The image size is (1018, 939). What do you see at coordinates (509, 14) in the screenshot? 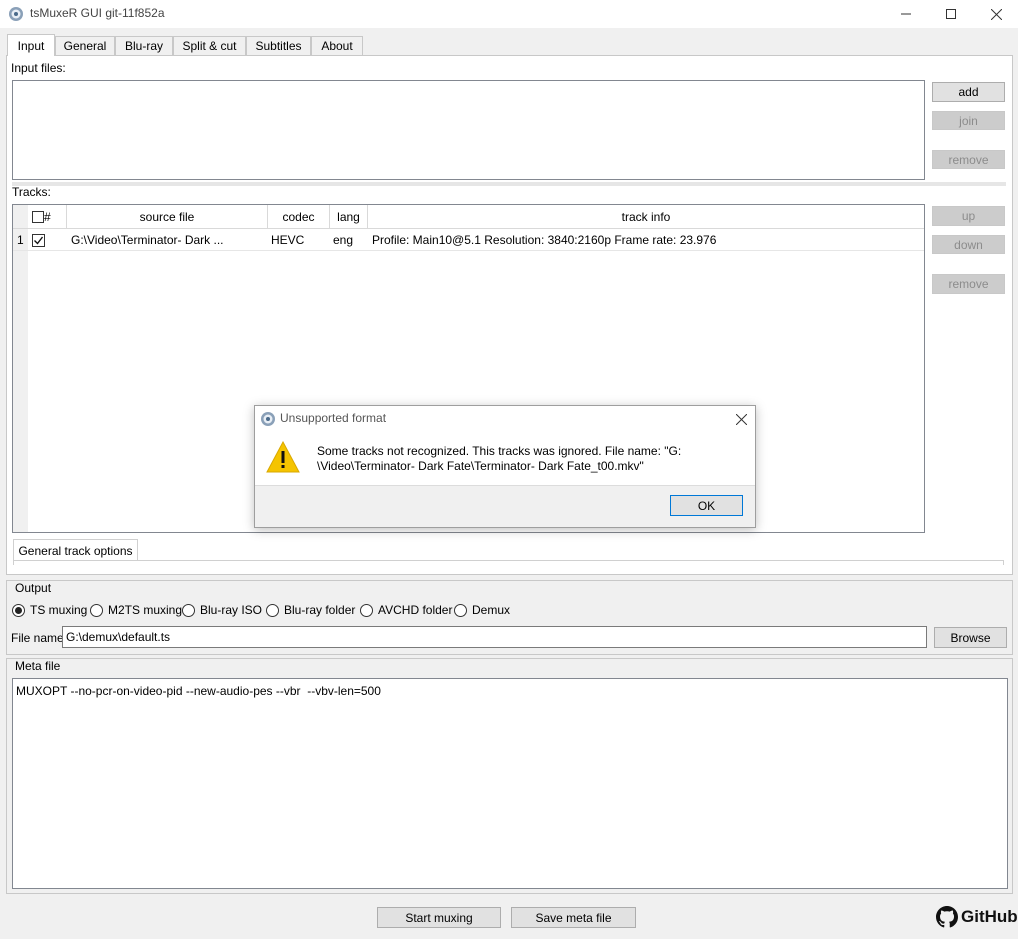
I see `title-bar: tsMuxeR GUI git-11f852a` at bounding box center [509, 14].